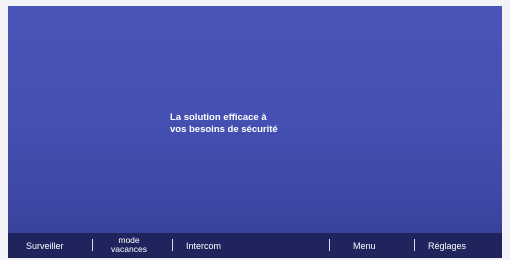 The width and height of the screenshot is (510, 260). What do you see at coordinates (224, 129) in the screenshot?
I see `splash-line-2: vos besoins de sécurité` at bounding box center [224, 129].